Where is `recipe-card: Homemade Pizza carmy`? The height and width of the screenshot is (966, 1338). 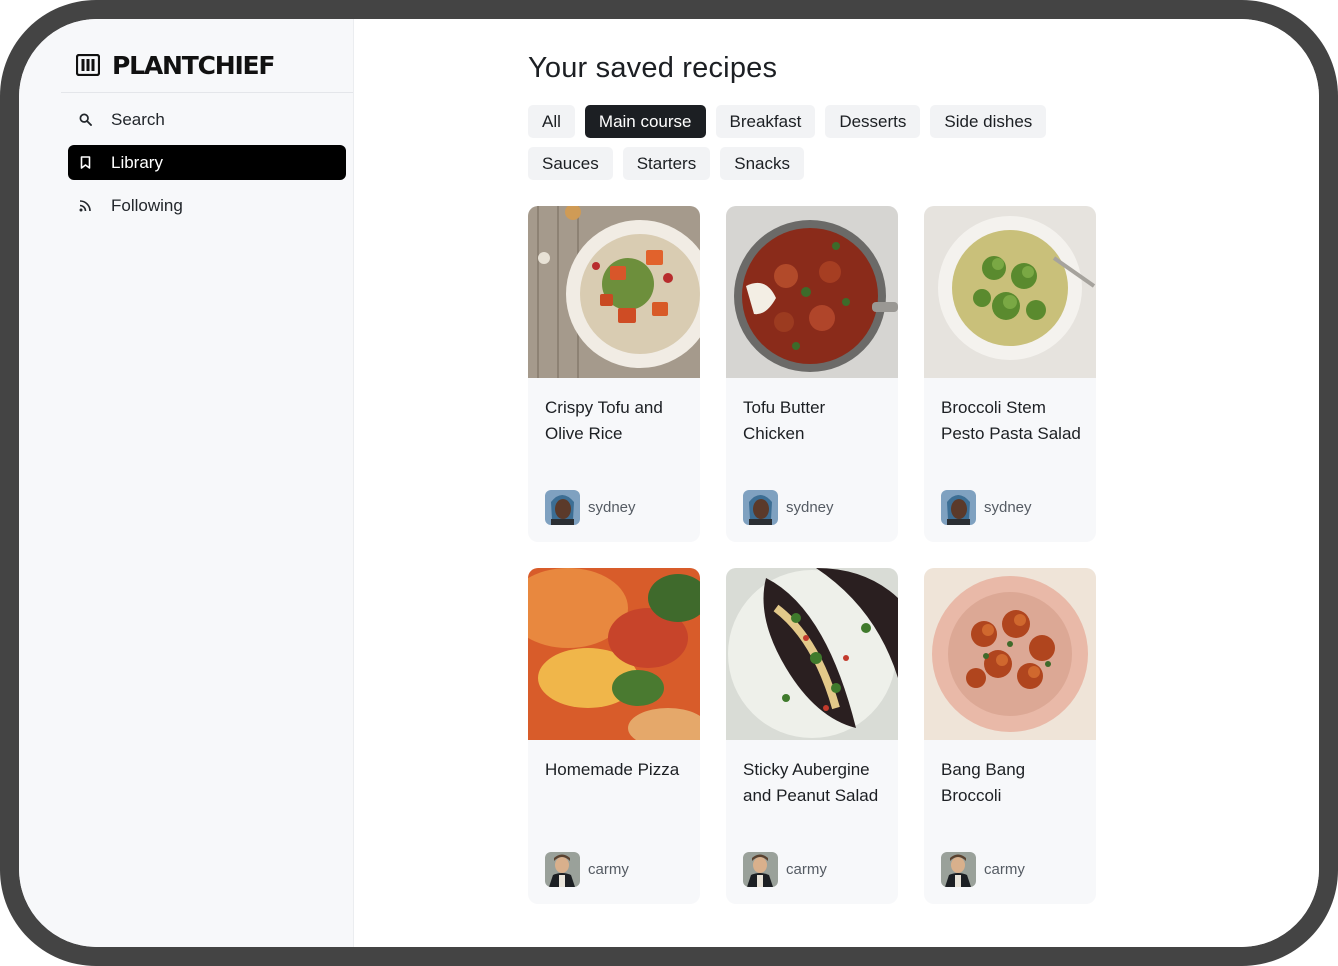
recipe-card: Homemade Pizza carmy is located at coordinates (614, 736).